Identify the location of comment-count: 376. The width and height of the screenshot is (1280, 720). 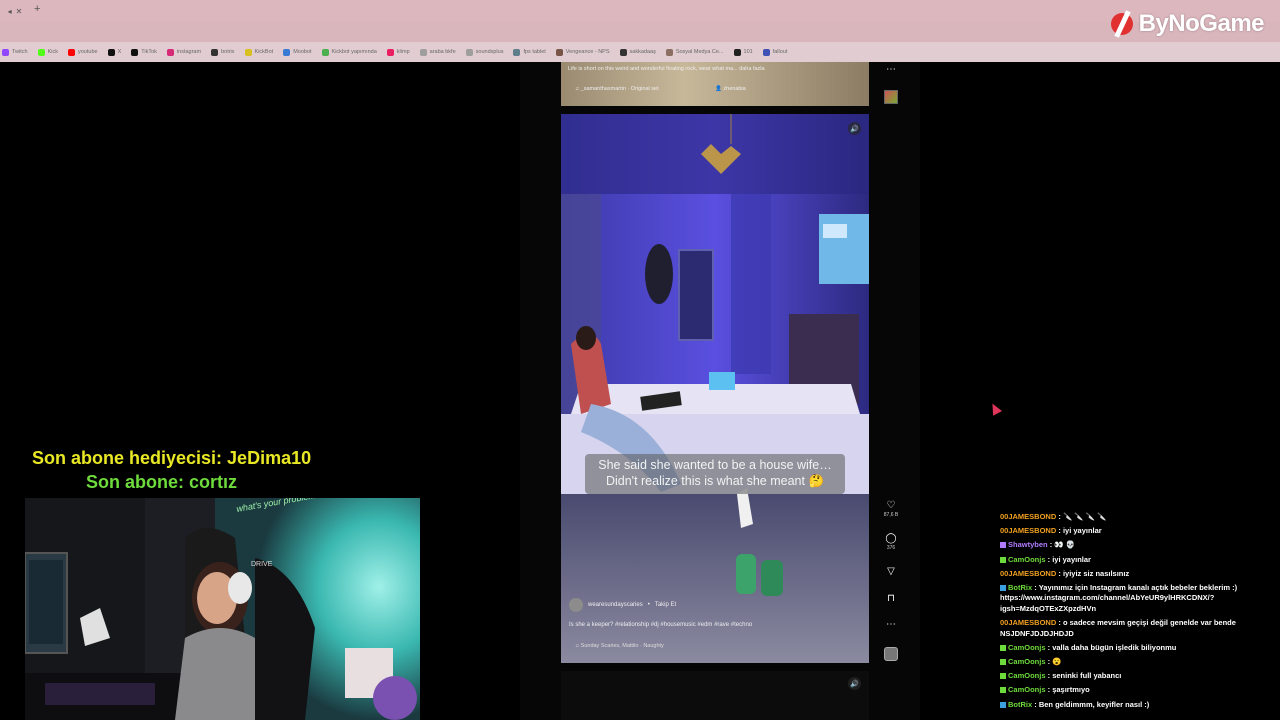
(891, 548).